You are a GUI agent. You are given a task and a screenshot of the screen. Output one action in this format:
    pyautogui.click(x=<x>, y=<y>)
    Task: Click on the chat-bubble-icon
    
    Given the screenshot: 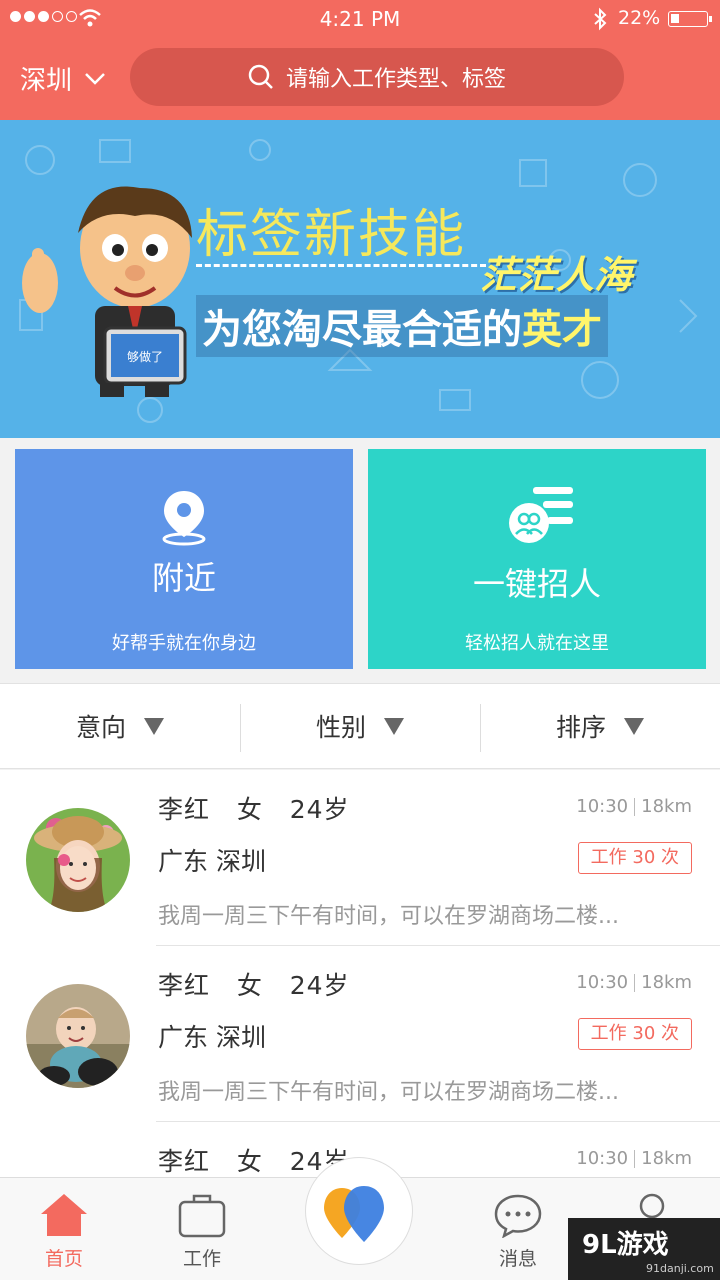 What is the action you would take?
    pyautogui.click(x=518, y=1216)
    